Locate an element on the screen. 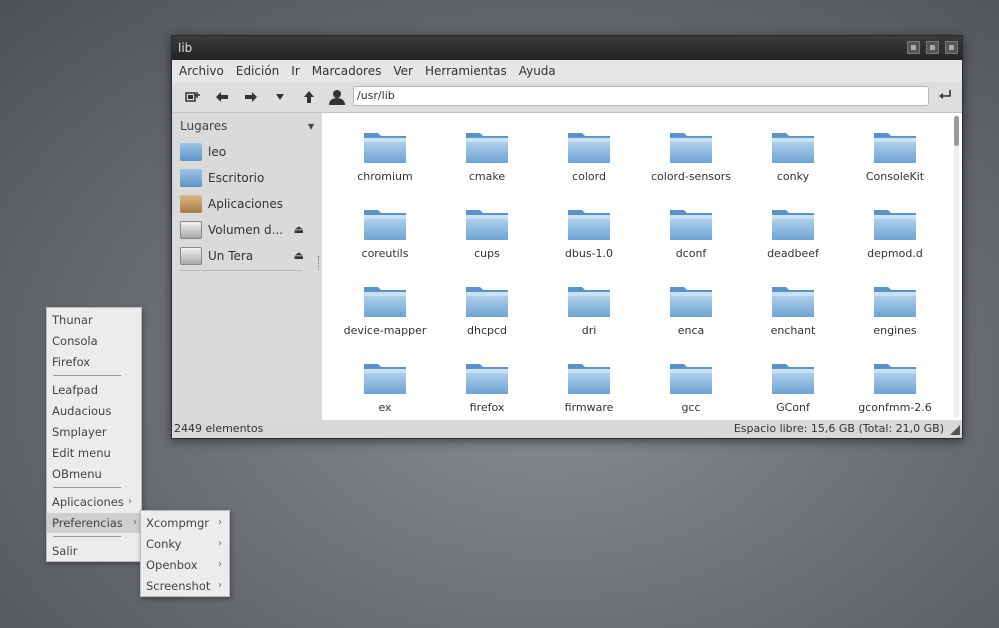 This screenshot has width=999, height=628. menu-ayuda: Ayuda is located at coordinates (537, 71).